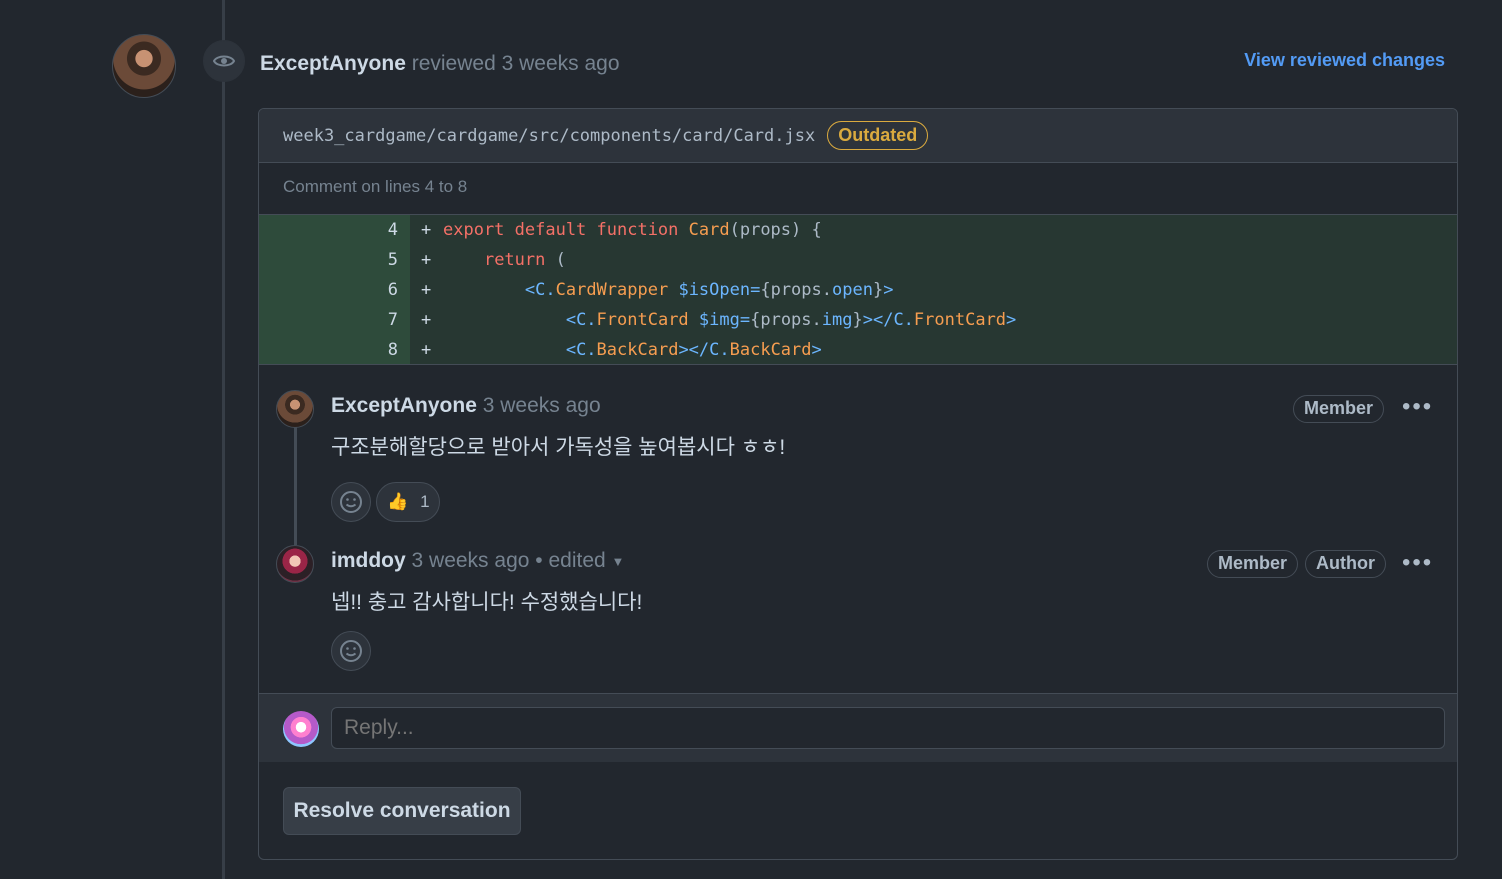 The height and width of the screenshot is (879, 1502). I want to click on line-number: 5, so click(328, 260).